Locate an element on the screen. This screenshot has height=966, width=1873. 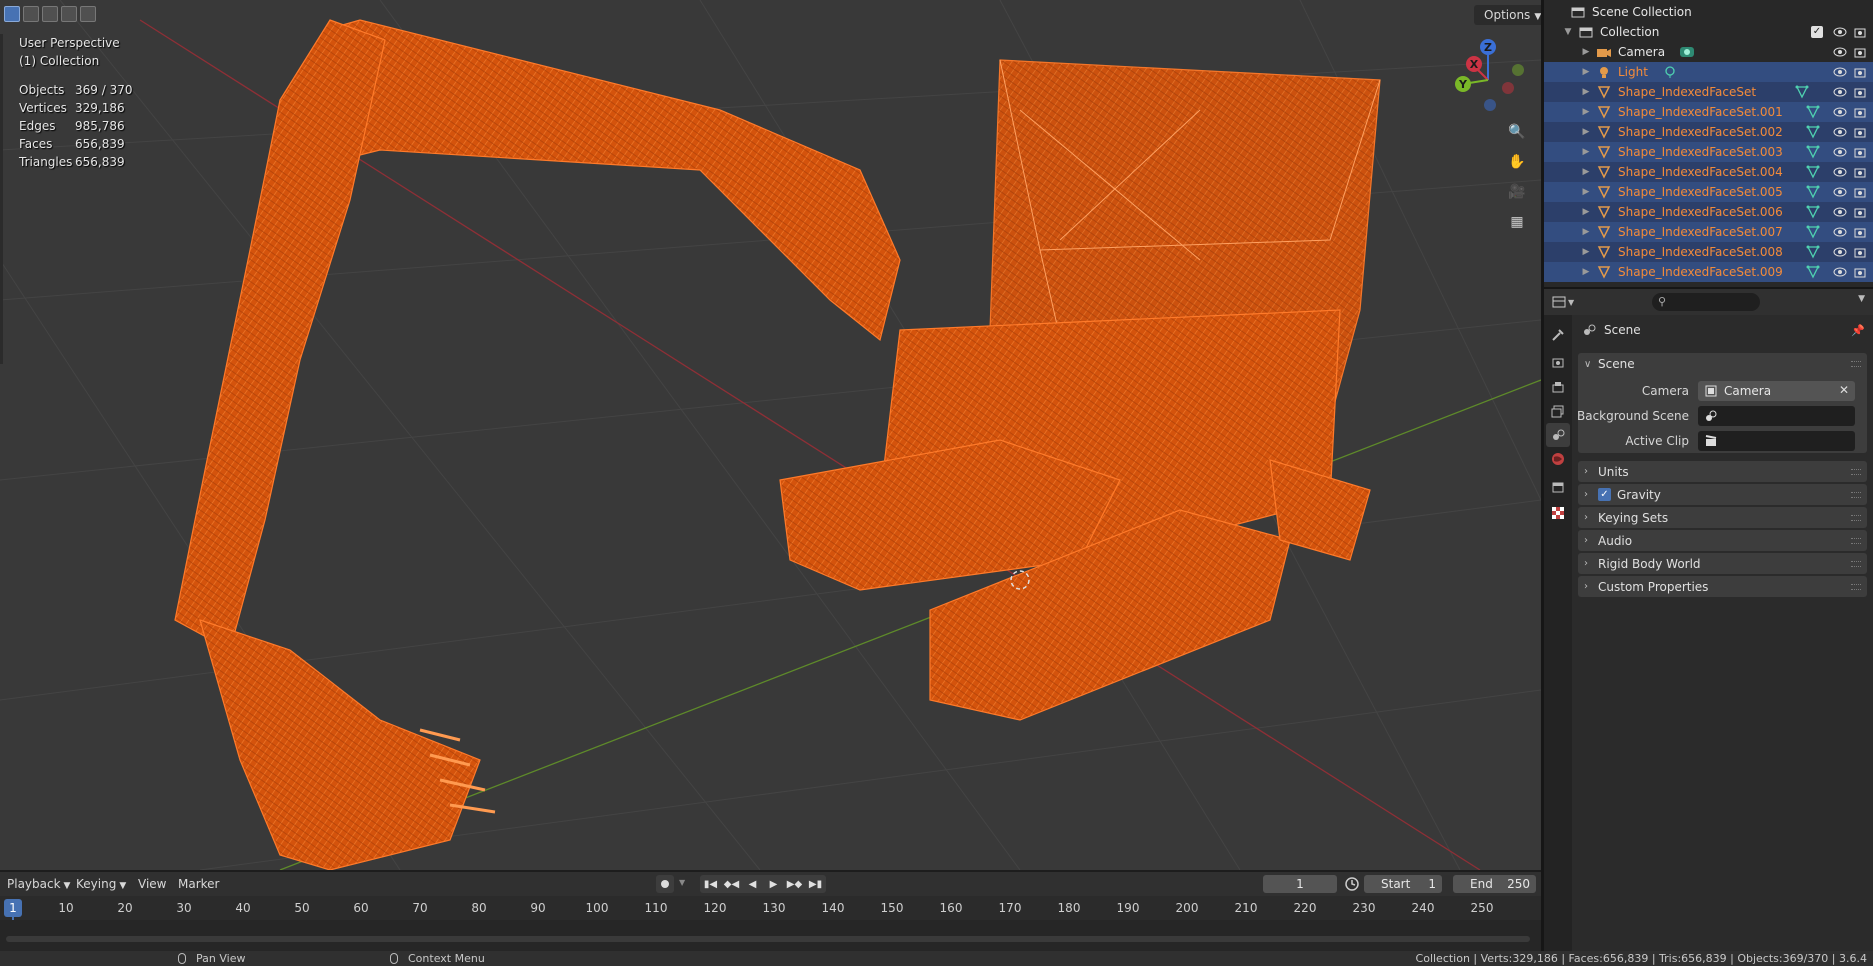
panel-header: › Keying Sets is located at coordinates (1722, 517).